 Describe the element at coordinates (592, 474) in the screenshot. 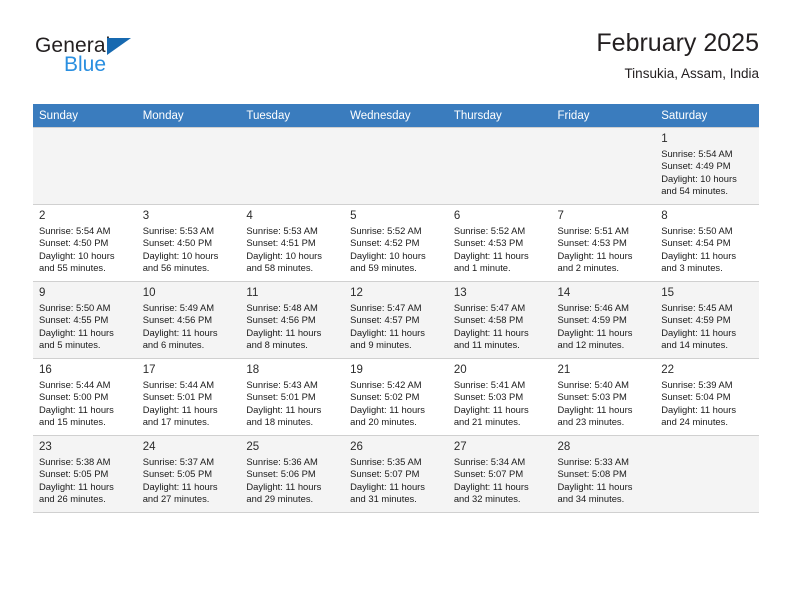

I see `sunset-text: Sunset: 5:08 PM` at that location.